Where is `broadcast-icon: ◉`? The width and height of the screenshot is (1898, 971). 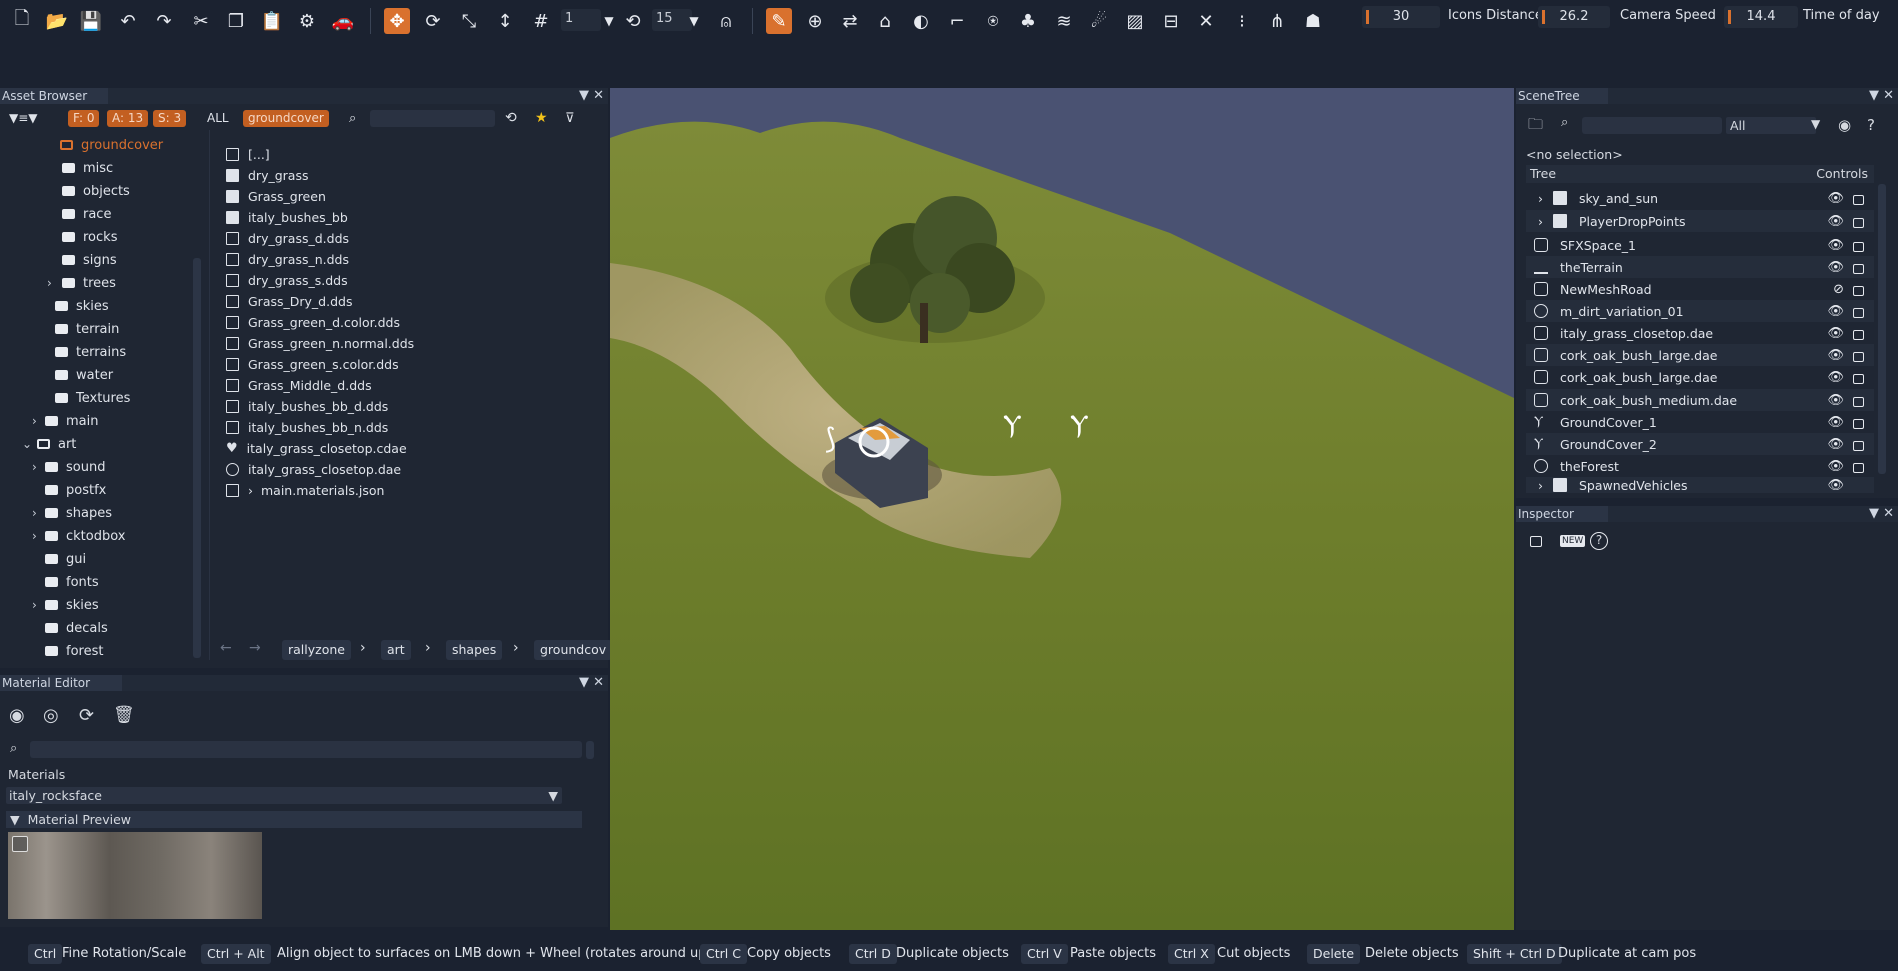 broadcast-icon: ◉ is located at coordinates (1844, 125).